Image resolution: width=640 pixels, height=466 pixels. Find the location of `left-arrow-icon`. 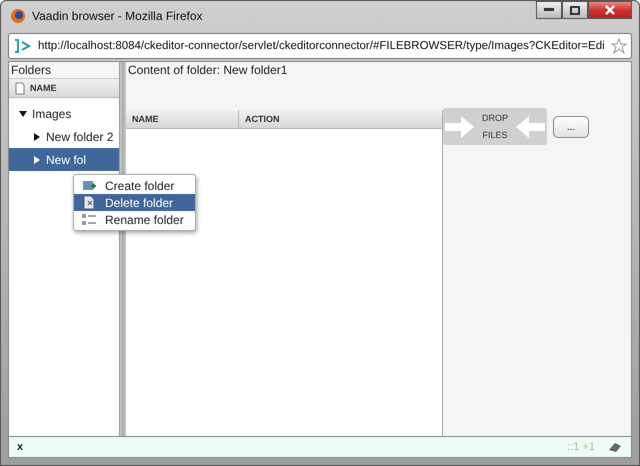

left-arrow-icon is located at coordinates (529, 126).